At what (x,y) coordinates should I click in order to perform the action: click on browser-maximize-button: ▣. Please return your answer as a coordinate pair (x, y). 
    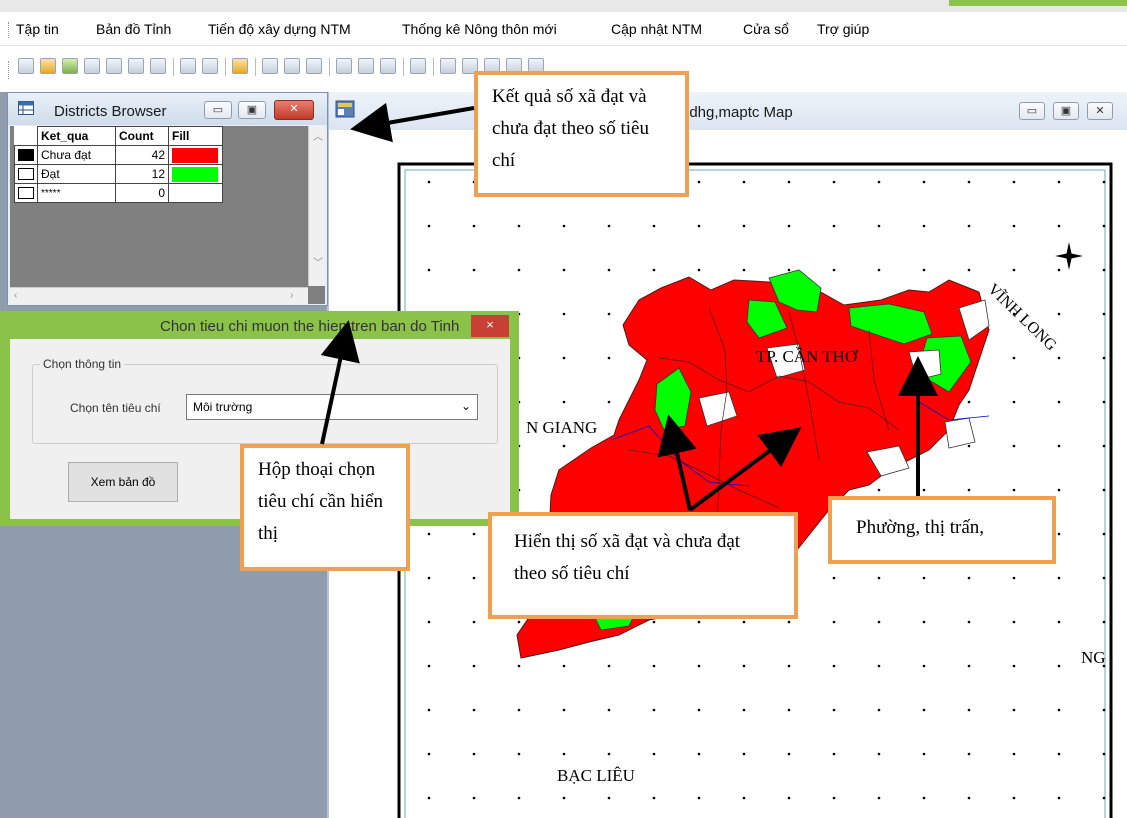
    Looking at the image, I should click on (252, 110).